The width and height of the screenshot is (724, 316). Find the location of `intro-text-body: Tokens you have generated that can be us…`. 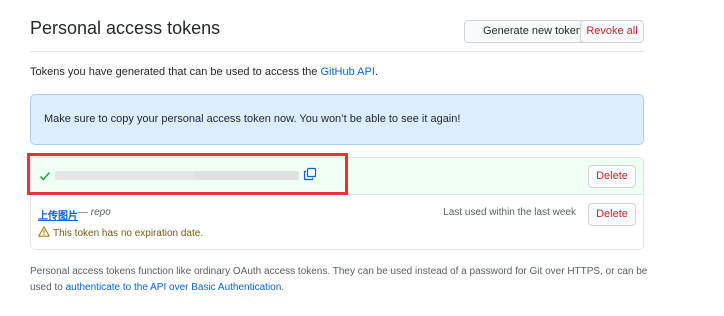

intro-text-body: Tokens you have generated that can be us… is located at coordinates (175, 72).